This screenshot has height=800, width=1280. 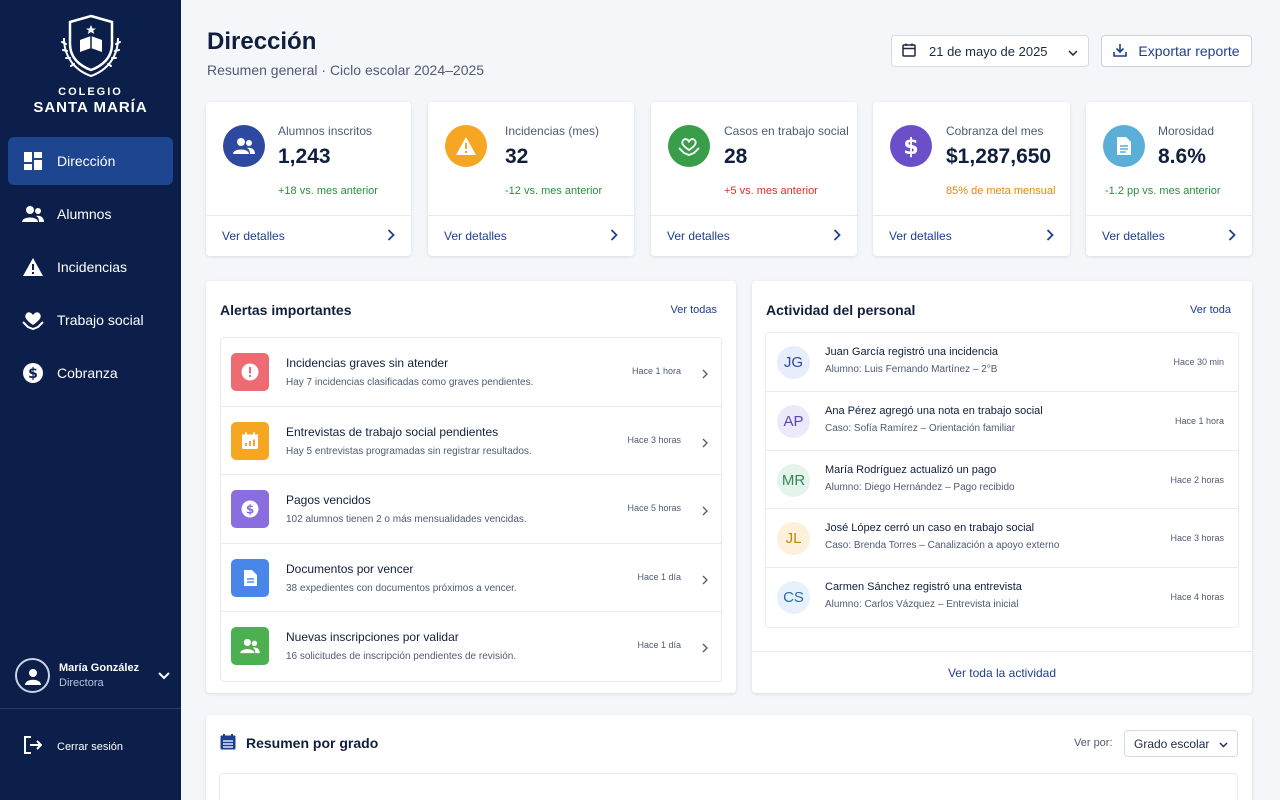 What do you see at coordinates (793, 421) in the screenshot?
I see `avatar: AP` at bounding box center [793, 421].